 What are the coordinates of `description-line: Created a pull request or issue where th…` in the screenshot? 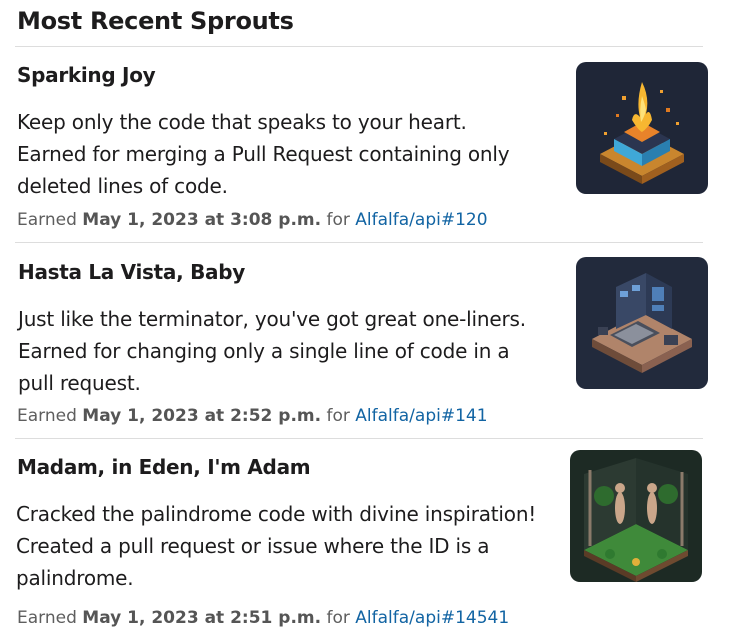 It's located at (253, 546).